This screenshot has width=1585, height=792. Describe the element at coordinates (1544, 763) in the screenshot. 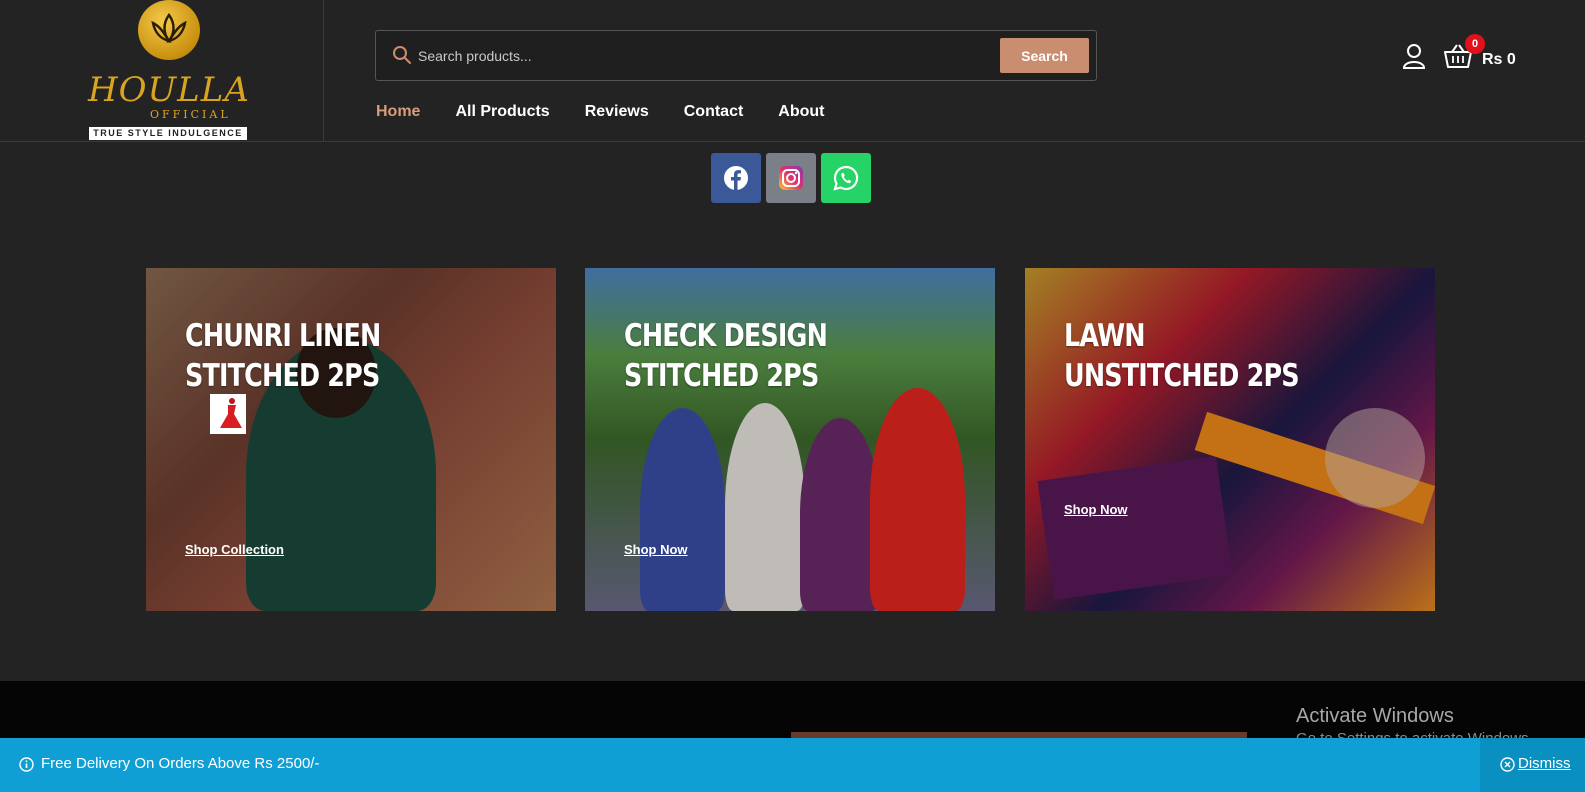

I see `dismiss-button: Dismiss` at that location.